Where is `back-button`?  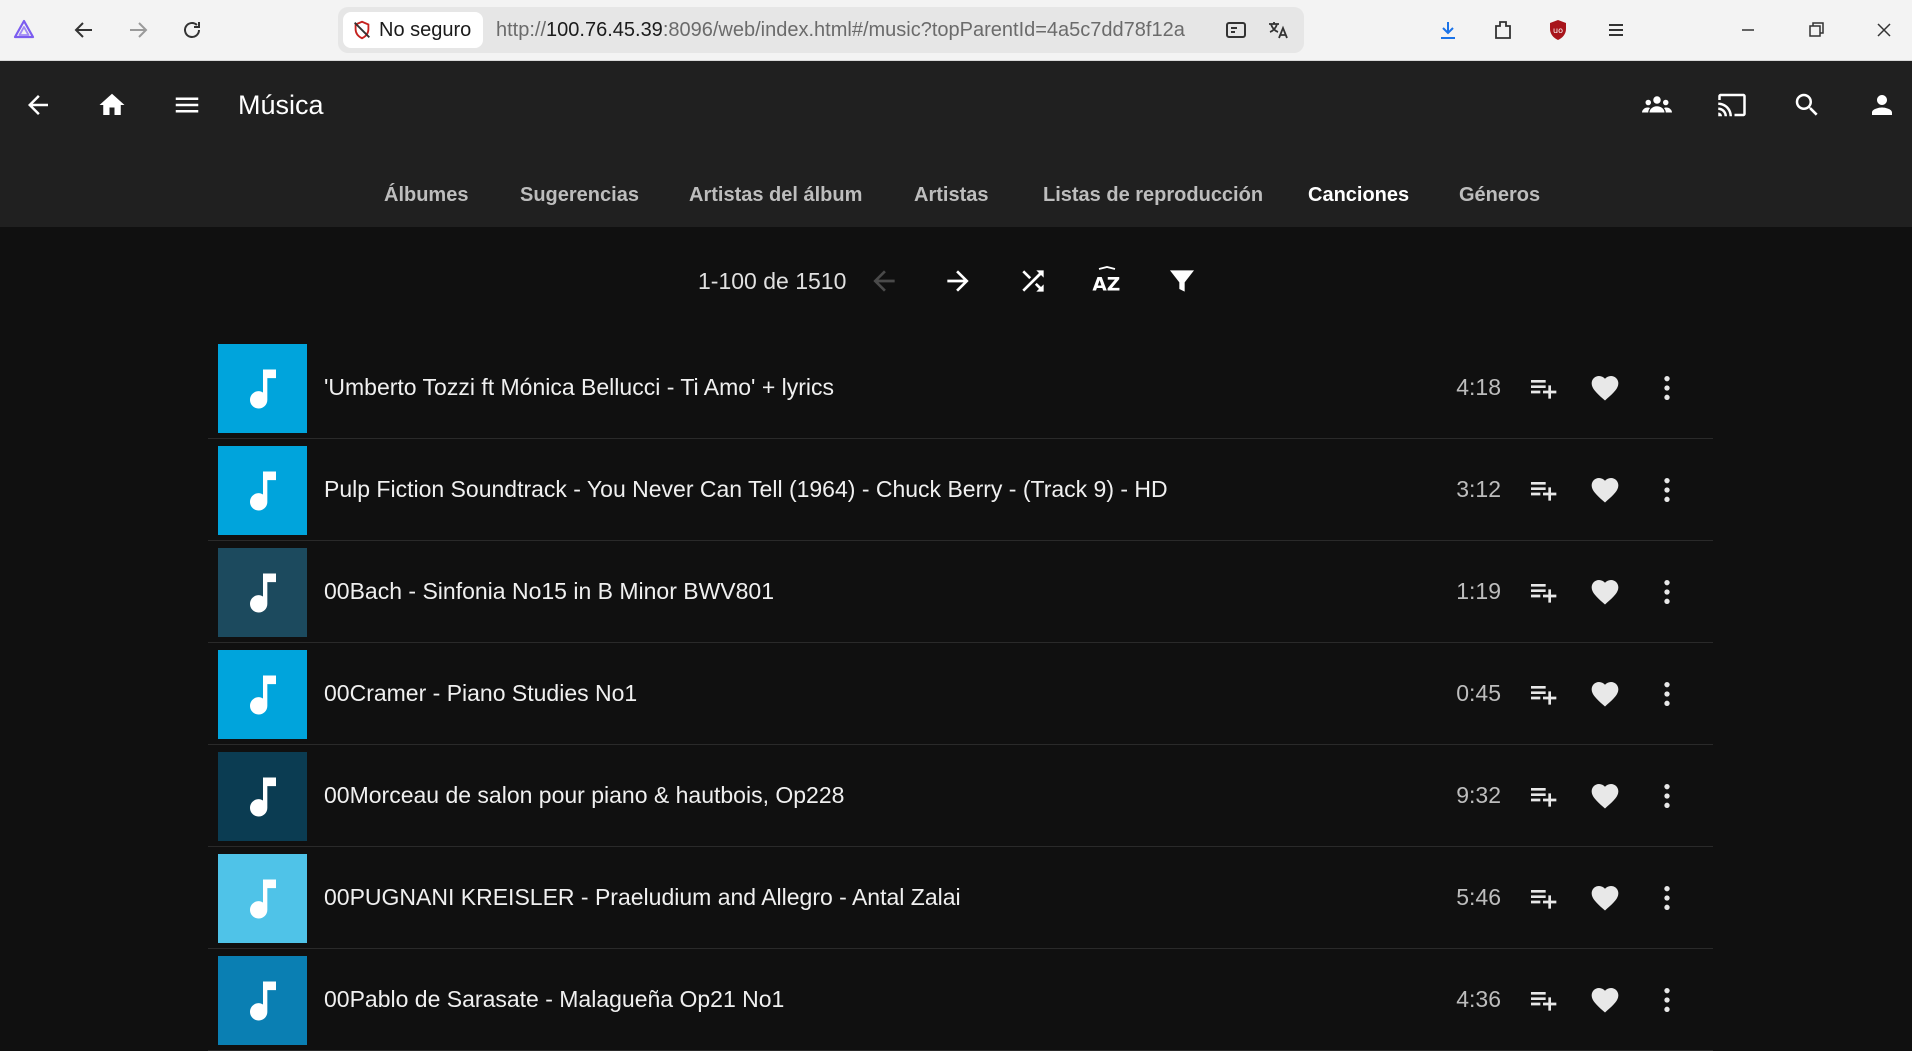 back-button is located at coordinates (38, 105).